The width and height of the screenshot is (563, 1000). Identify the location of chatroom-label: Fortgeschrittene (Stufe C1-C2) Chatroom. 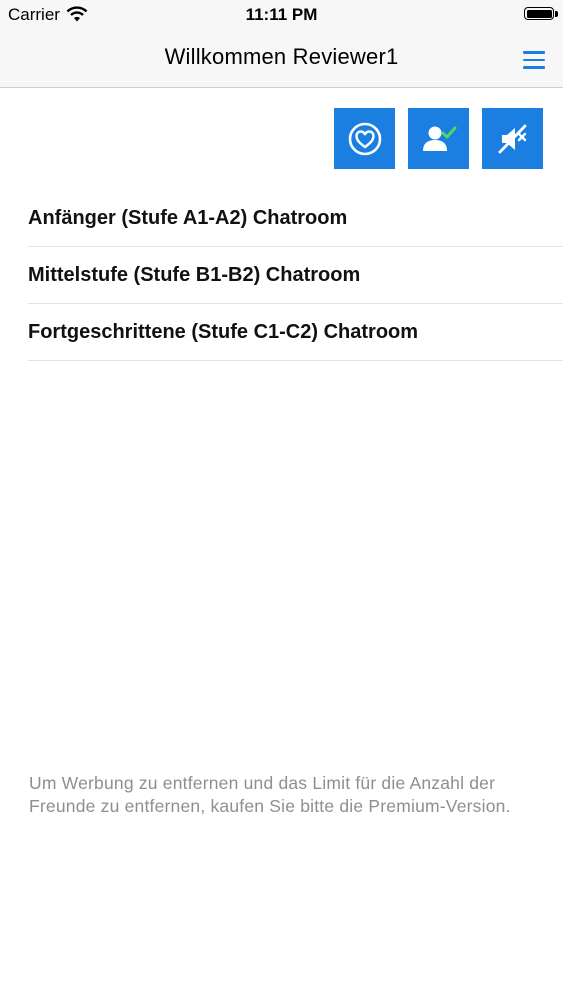
(223, 332).